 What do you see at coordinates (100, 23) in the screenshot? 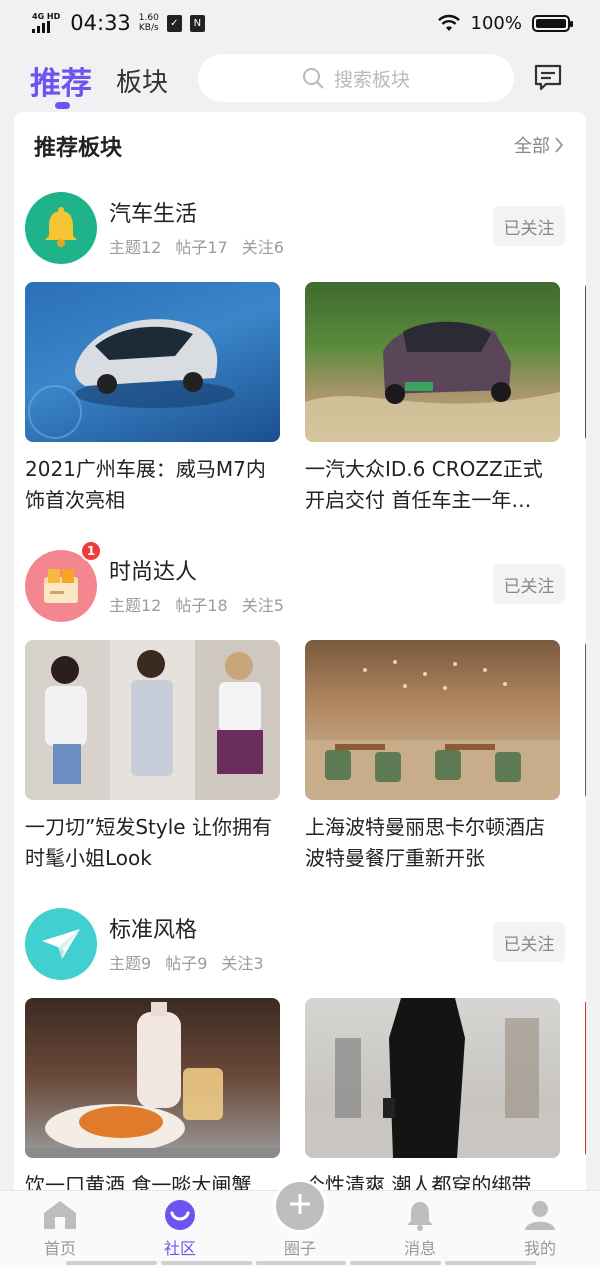
I see `clock: 04:33` at bounding box center [100, 23].